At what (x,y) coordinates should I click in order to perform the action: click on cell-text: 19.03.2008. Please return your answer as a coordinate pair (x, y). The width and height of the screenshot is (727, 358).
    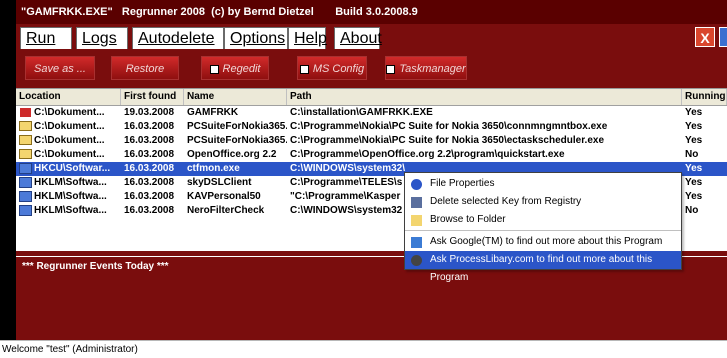
    Looking at the image, I should click on (149, 112).